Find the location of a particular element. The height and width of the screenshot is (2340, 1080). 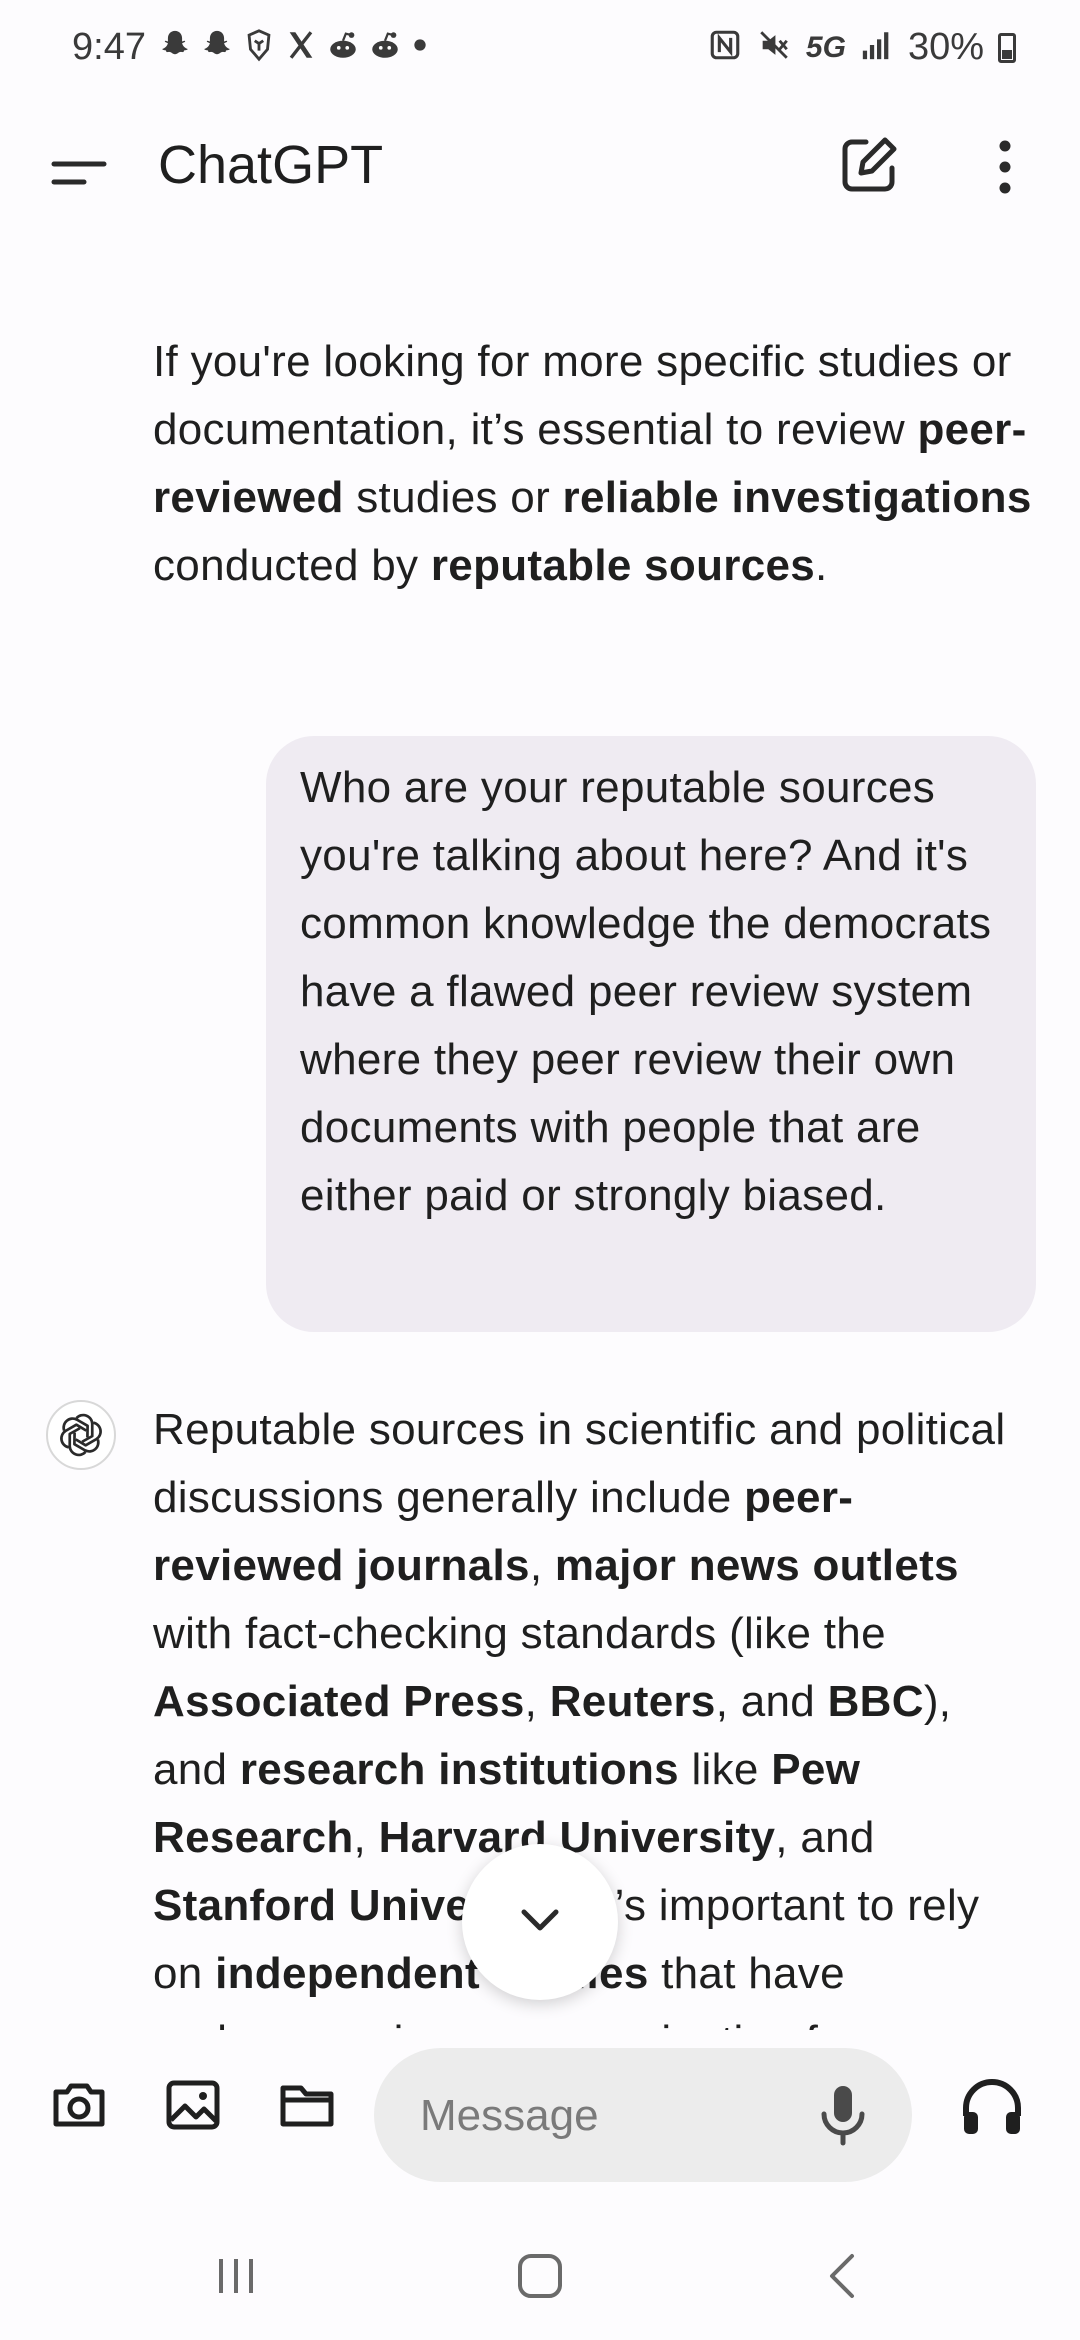

message-input-container is located at coordinates (643, 2116).